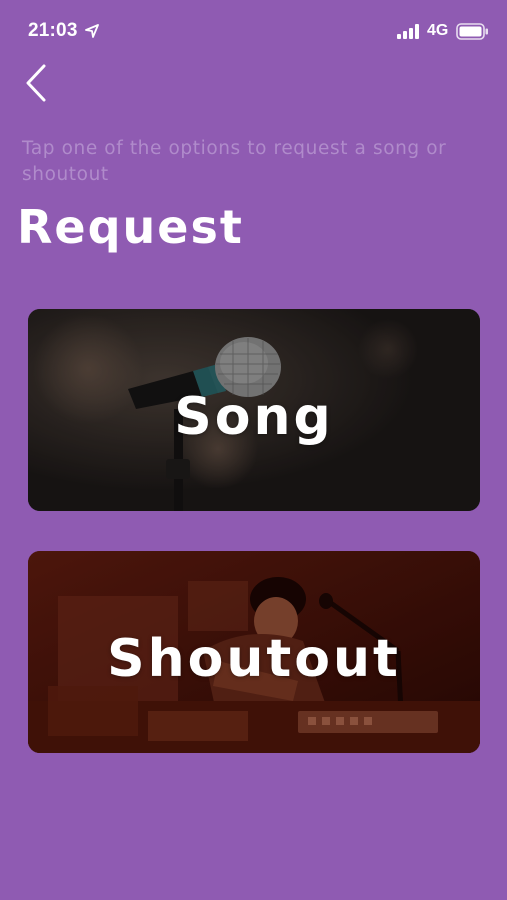  I want to click on chevron-left-icon, so click(36, 83).